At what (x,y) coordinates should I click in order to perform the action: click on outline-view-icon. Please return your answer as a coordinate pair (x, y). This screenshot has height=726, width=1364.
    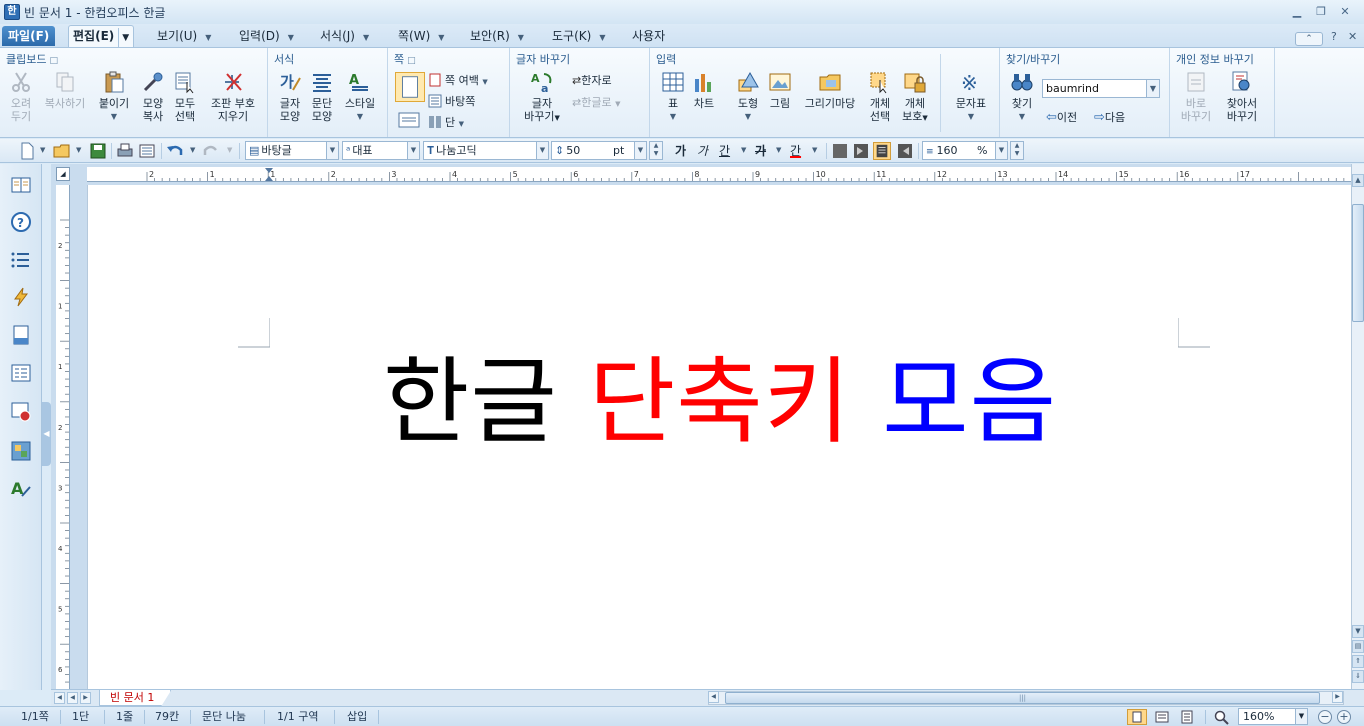
    Looking at the image, I should click on (1187, 717).